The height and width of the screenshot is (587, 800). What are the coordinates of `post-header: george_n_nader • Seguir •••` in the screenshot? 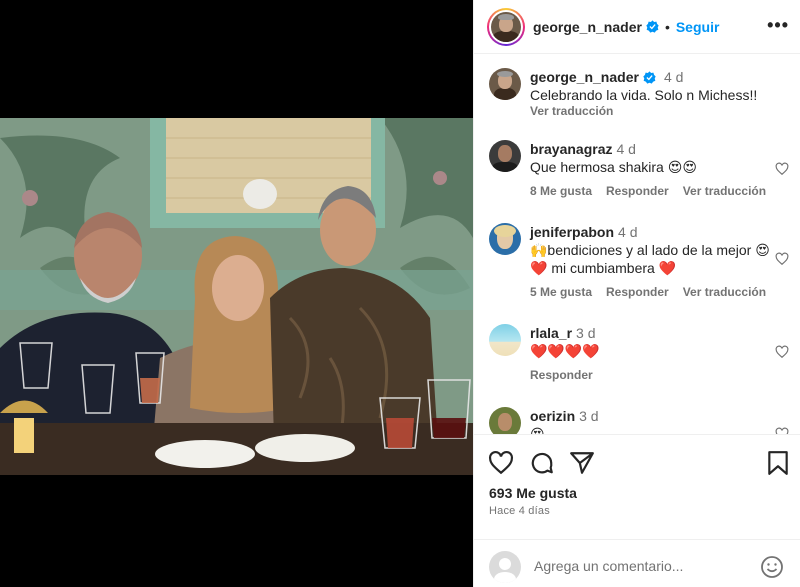 It's located at (637, 27).